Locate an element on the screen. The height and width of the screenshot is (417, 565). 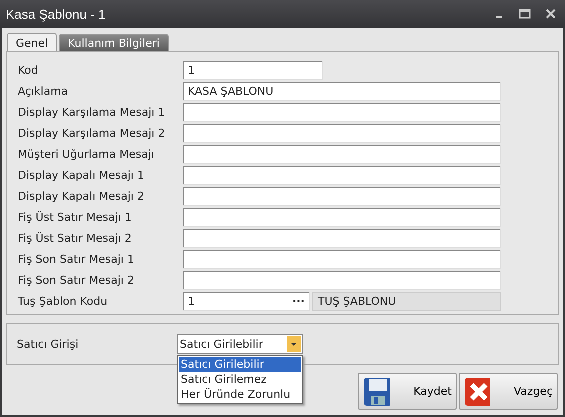
save-button: Kaydet is located at coordinates (407, 391).